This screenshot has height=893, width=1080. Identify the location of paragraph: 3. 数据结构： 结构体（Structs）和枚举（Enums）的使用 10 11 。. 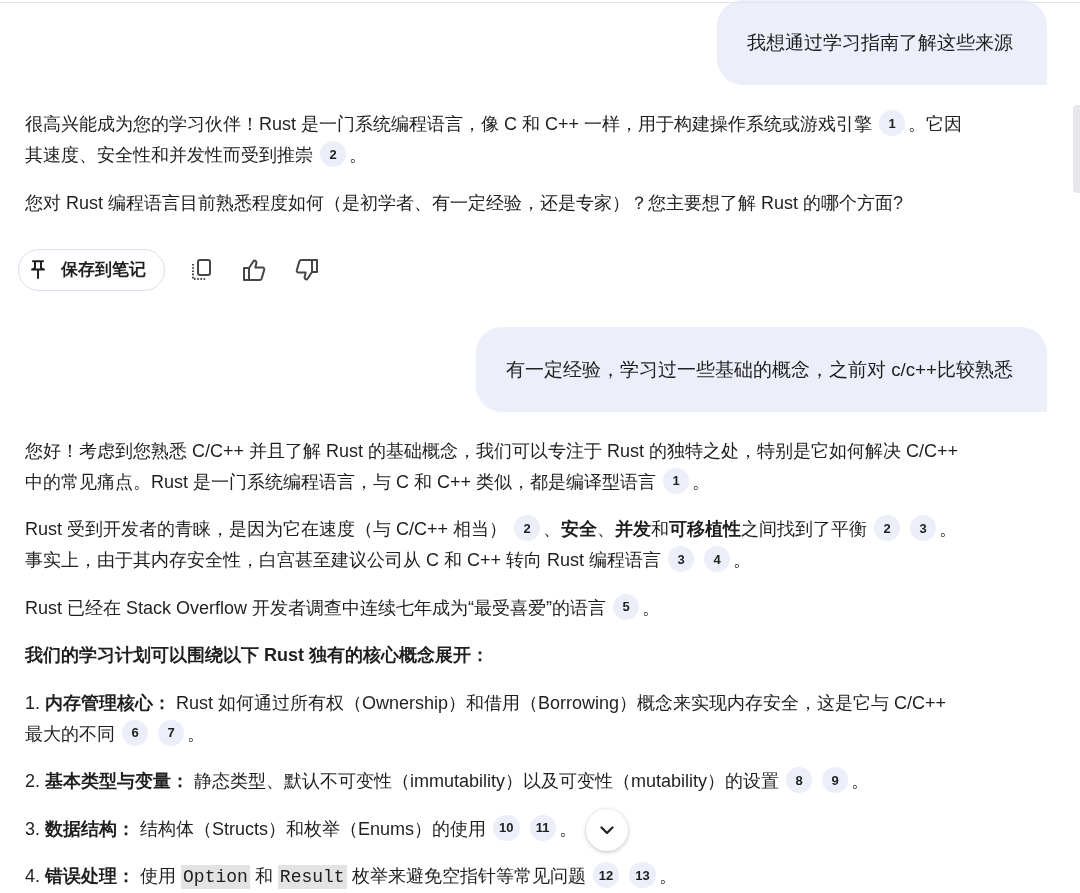
(301, 829).